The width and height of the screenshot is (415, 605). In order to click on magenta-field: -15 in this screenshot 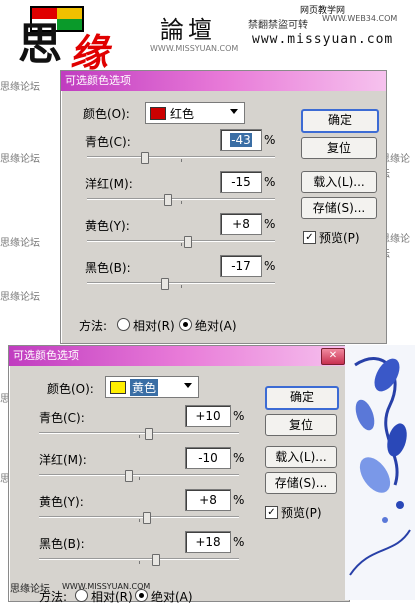, I will do `click(241, 182)`.